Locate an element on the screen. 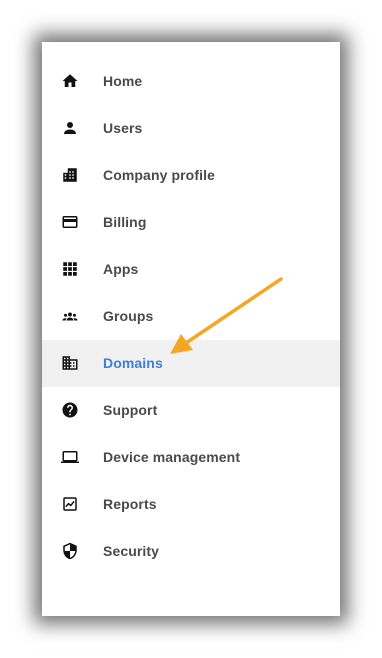 The image size is (382, 658). sidebar-item-label: Users is located at coordinates (123, 128).